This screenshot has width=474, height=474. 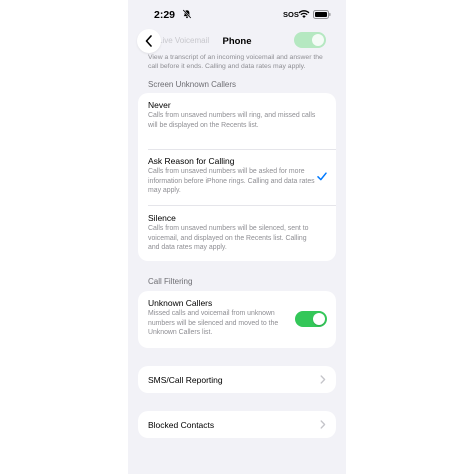 I want to click on checkmark-icon, so click(x=322, y=176).